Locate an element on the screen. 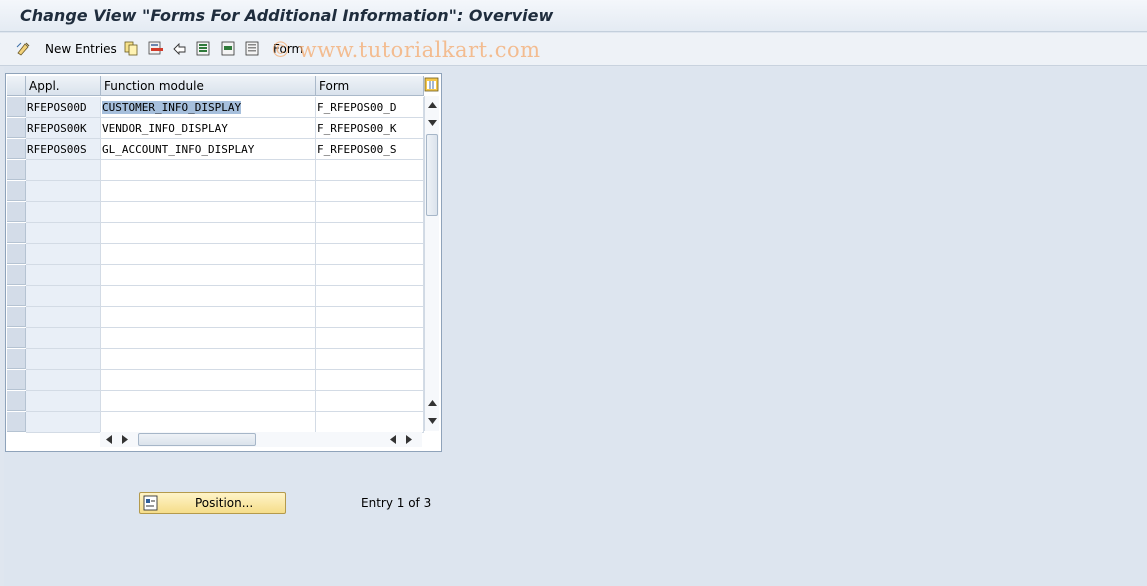 This screenshot has width=1147, height=586. select-all-icon is located at coordinates (203, 48).